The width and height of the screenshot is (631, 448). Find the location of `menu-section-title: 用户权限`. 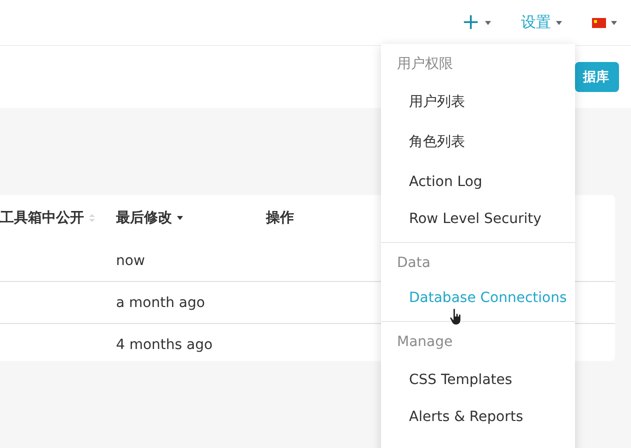

menu-section-title: 用户权限 is located at coordinates (425, 64).